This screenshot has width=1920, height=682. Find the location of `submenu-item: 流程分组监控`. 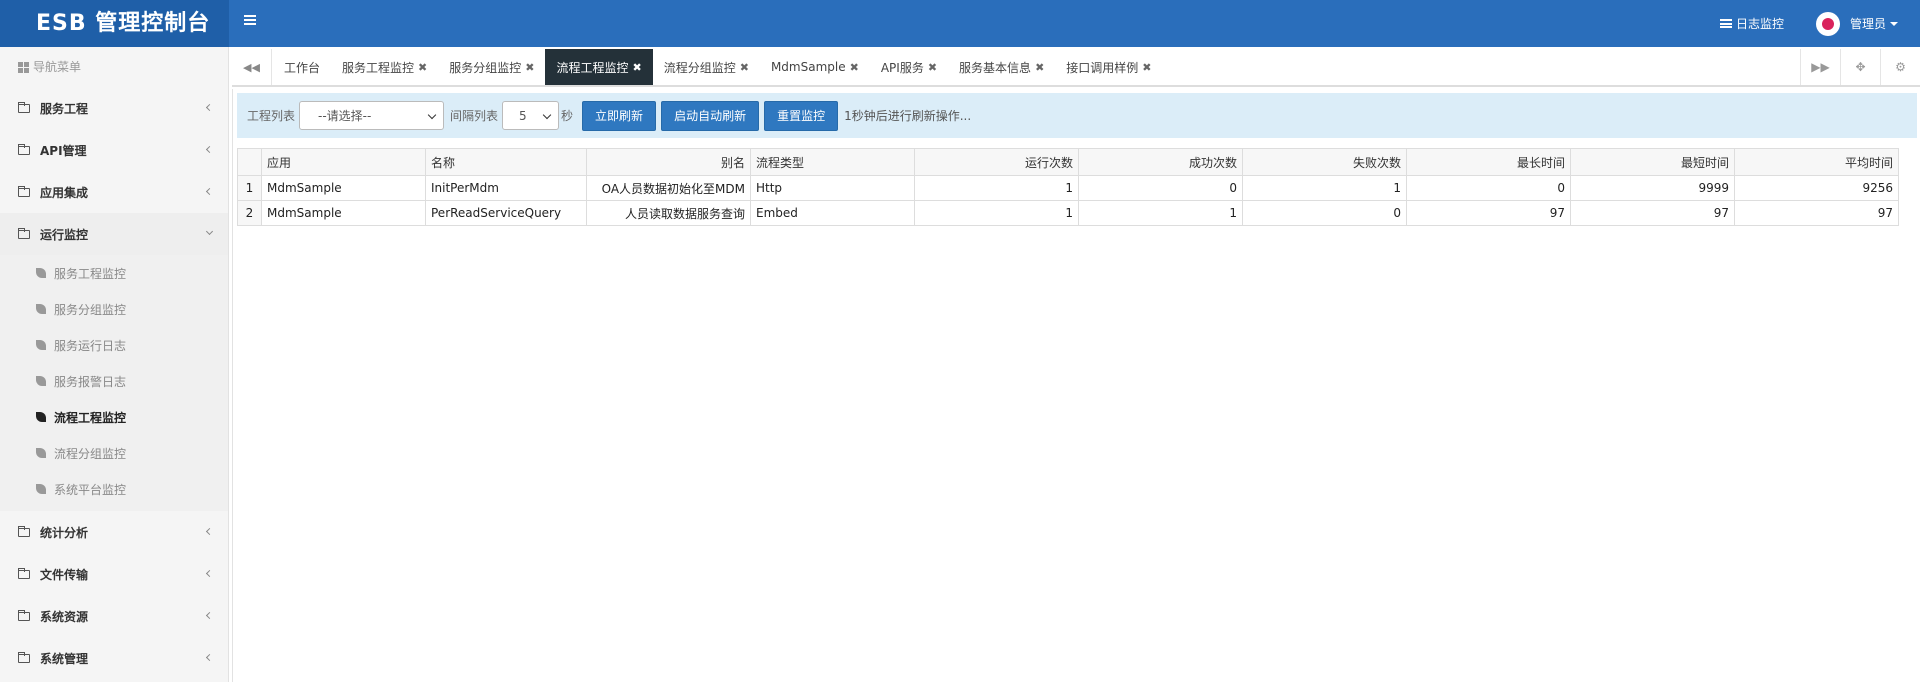

submenu-item: 流程分组监控 is located at coordinates (114, 453).